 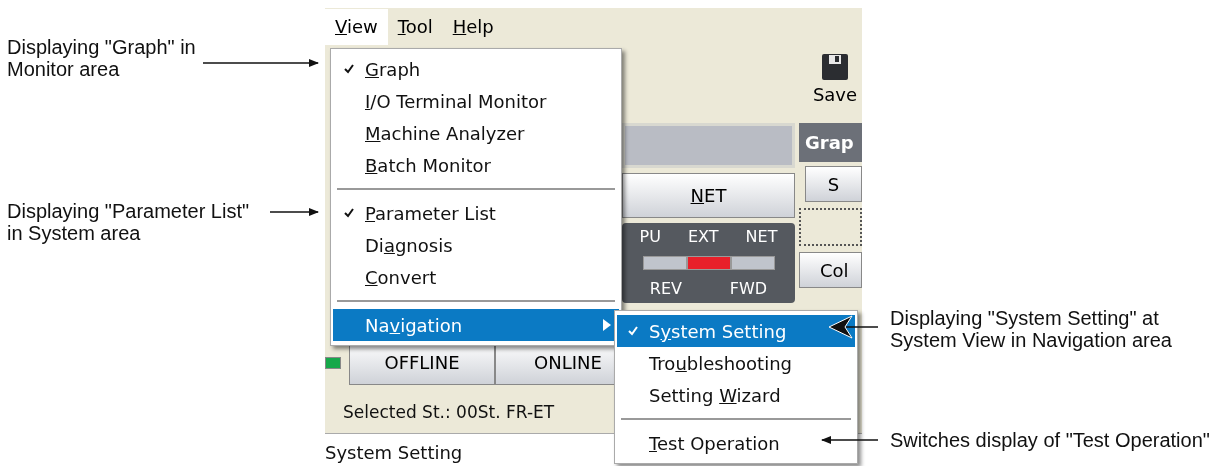 I want to click on menu-item: Parameter List, so click(x=476, y=213).